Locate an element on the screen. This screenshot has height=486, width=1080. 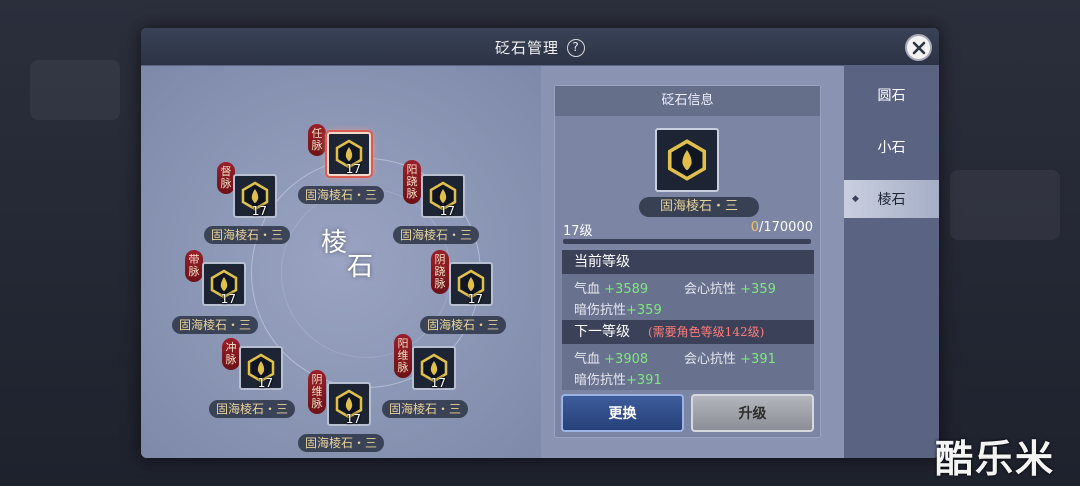
current-level-header: 当前等级 is located at coordinates (688, 262).